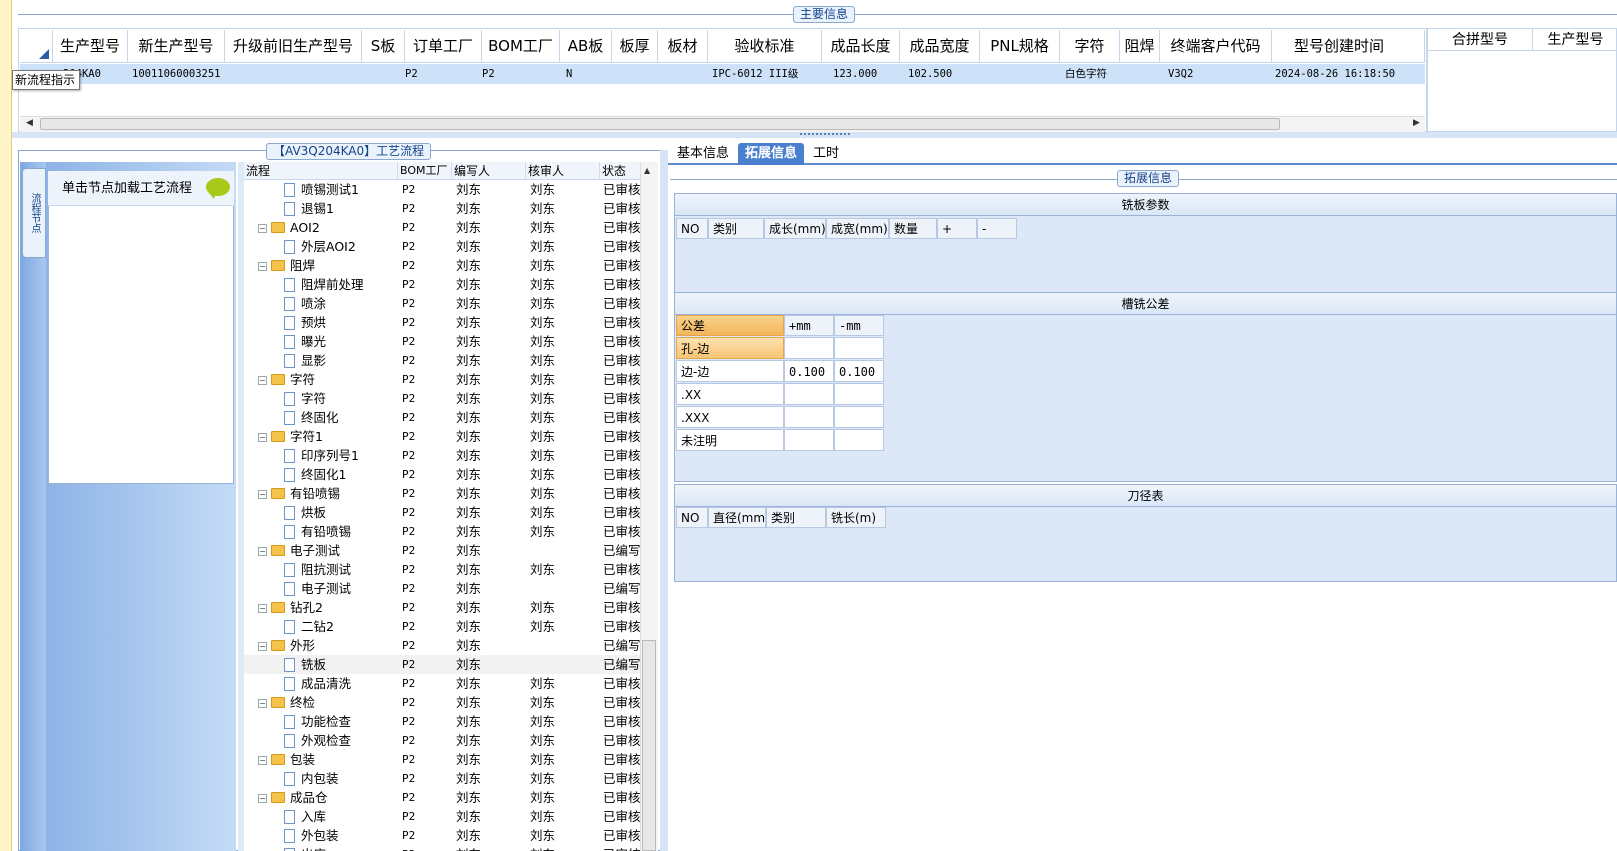 This screenshot has width=1617, height=851. I want to click on main-col-header-8: 板厚, so click(635, 46).